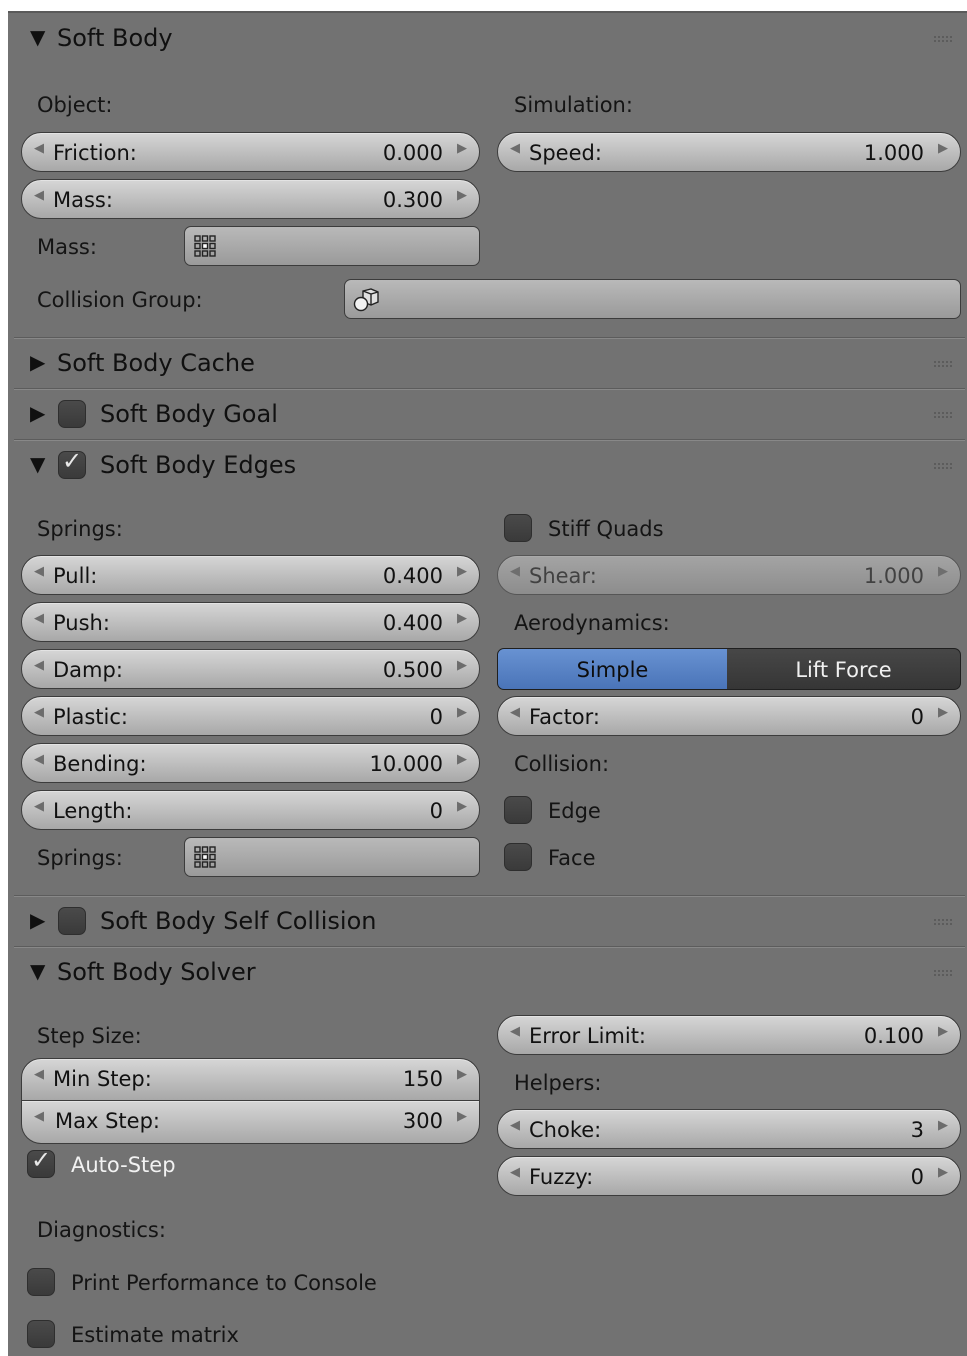 The image size is (967, 1356). What do you see at coordinates (72, 464) in the screenshot?
I see `edges-enable-checkbox: ✓` at bounding box center [72, 464].